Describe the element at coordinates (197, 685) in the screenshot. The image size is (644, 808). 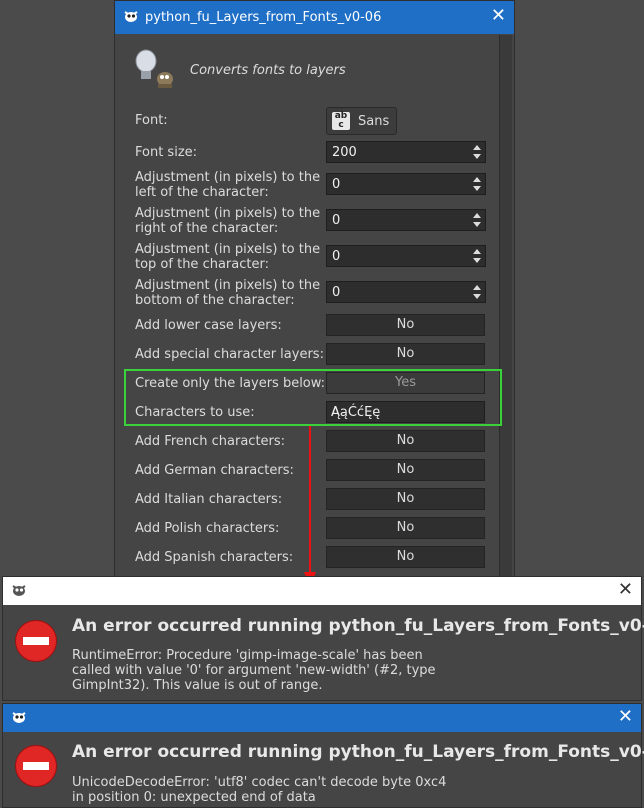
I see `error-message-line3: GimpInt32). This value is out of range.` at that location.